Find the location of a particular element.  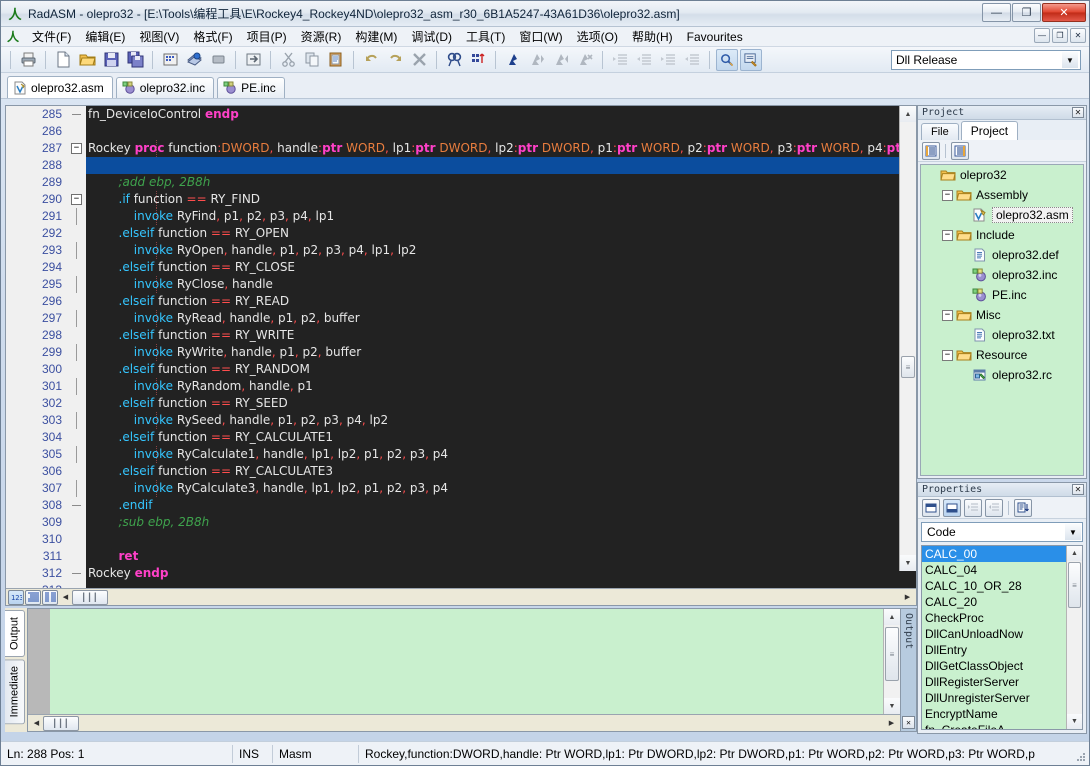

output-vertical-scrollbar: ▲ ≡ ▼ is located at coordinates (891, 661).